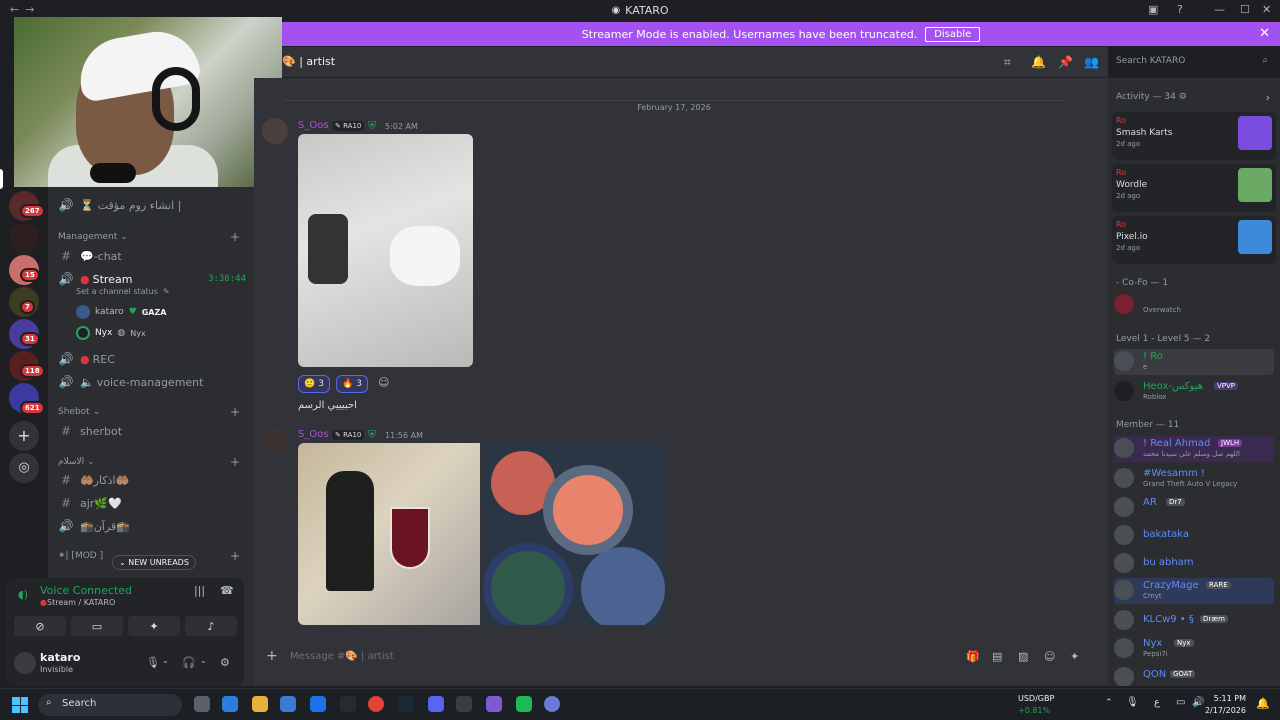  I want to click on store-icon, so click(230, 704).